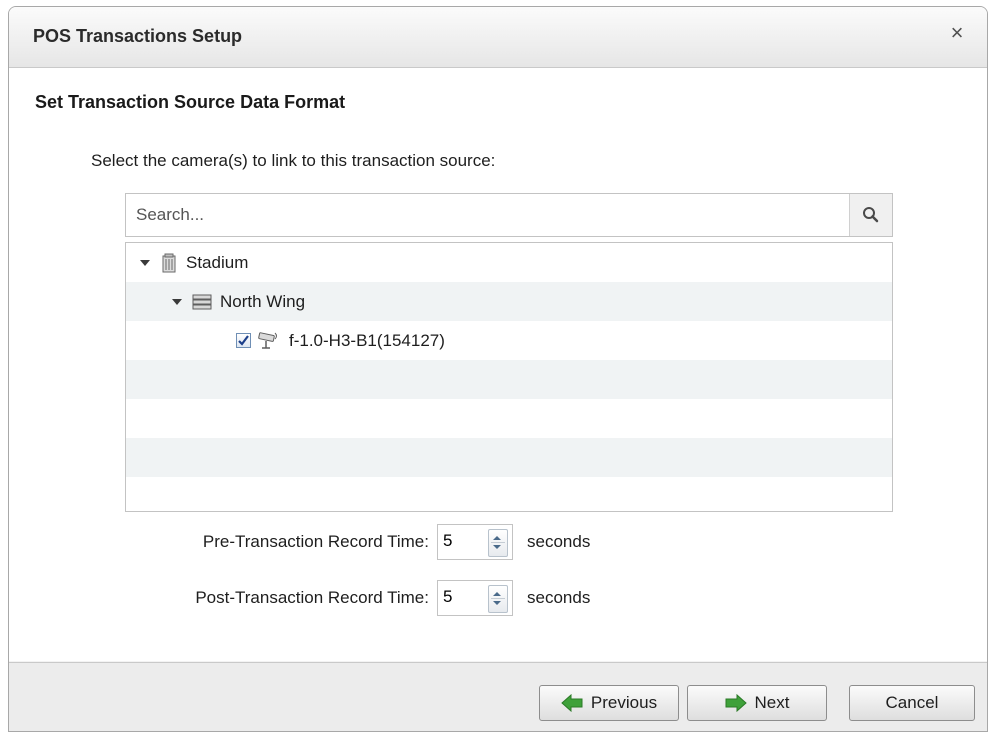 The image size is (994, 736). Describe the element at coordinates (912, 703) in the screenshot. I see `cancel-button: Cancel` at that location.